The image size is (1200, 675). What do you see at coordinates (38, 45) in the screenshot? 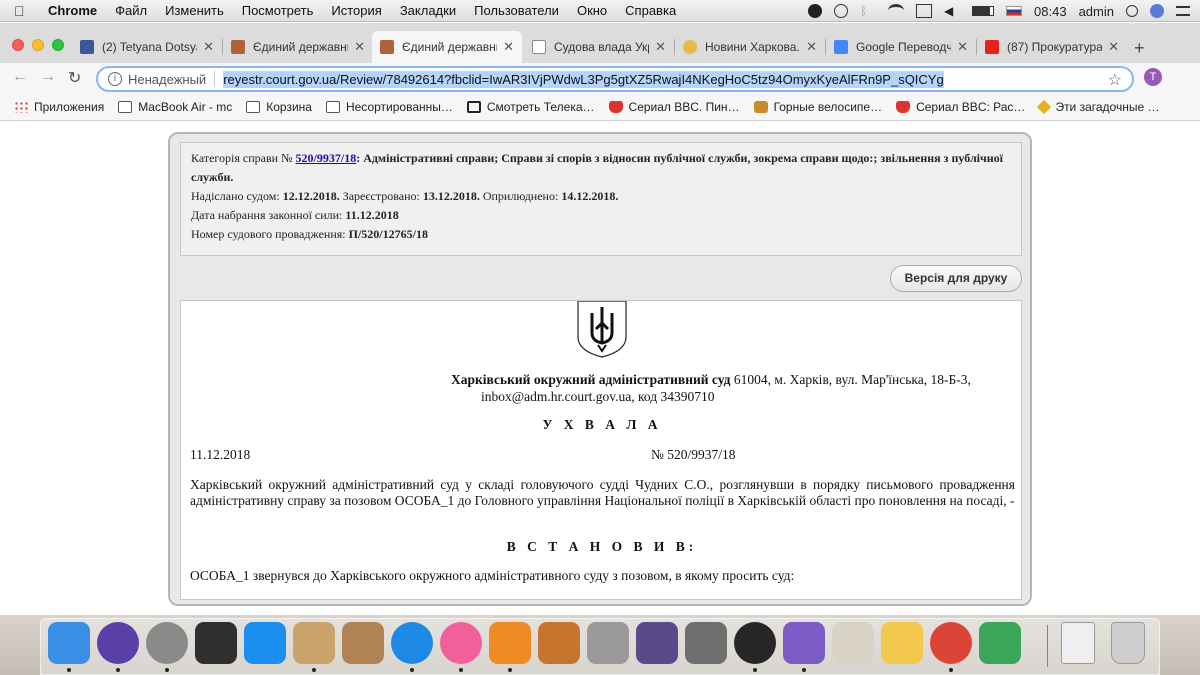
I see `minimize-window-button` at bounding box center [38, 45].